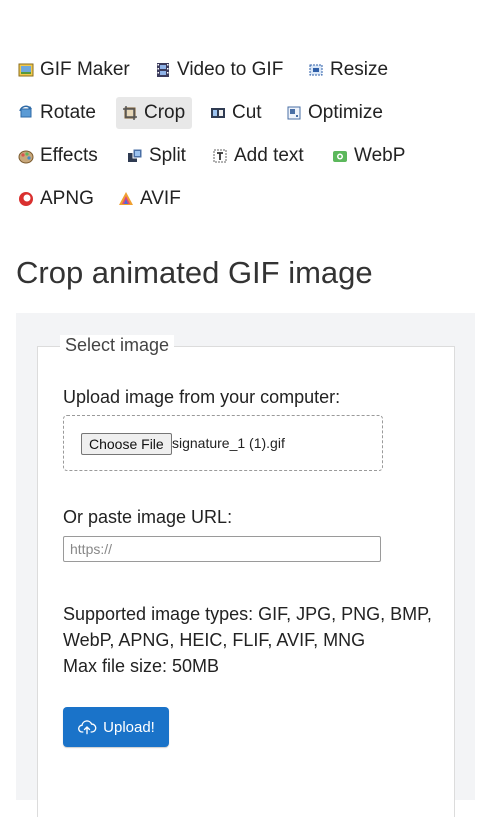 This screenshot has height=817, width=490. What do you see at coordinates (247, 112) in the screenshot?
I see `tool-label: Cut` at bounding box center [247, 112].